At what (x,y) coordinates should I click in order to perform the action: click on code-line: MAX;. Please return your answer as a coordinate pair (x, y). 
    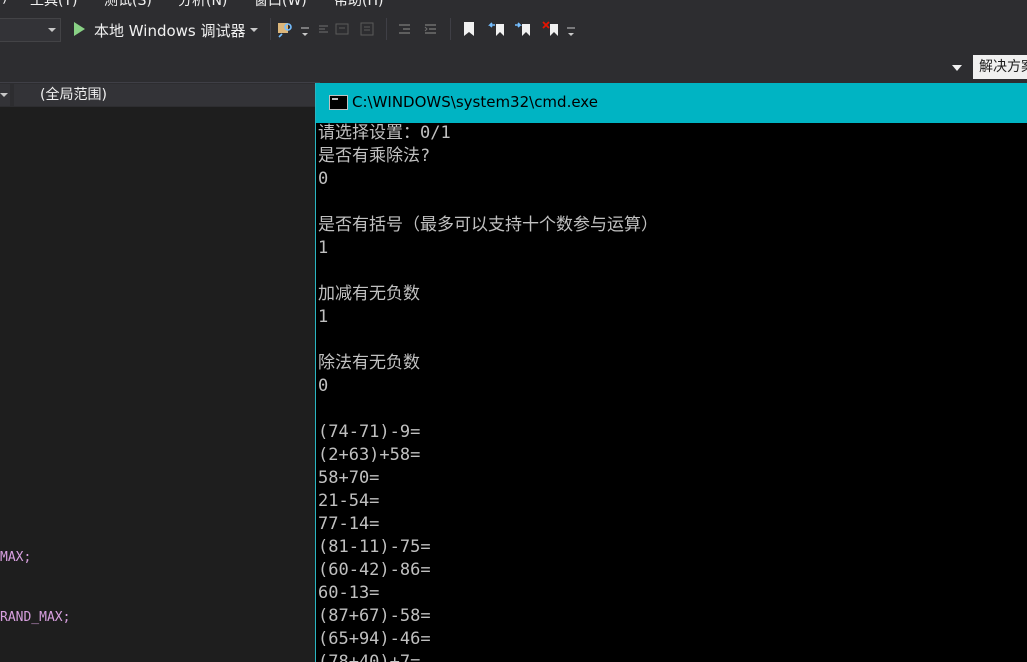
    Looking at the image, I should click on (15, 557).